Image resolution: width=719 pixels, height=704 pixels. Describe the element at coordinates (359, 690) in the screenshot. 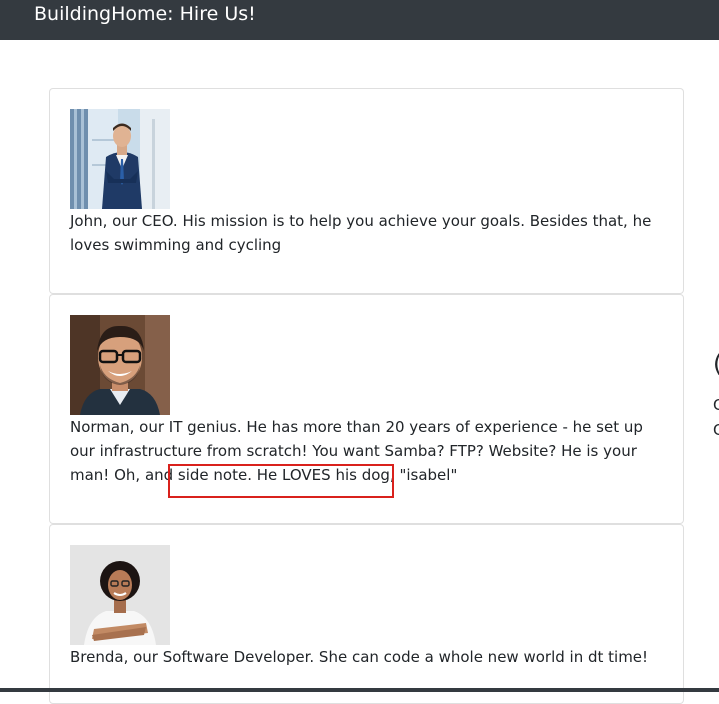

I see `bottom-edge-bar` at that location.